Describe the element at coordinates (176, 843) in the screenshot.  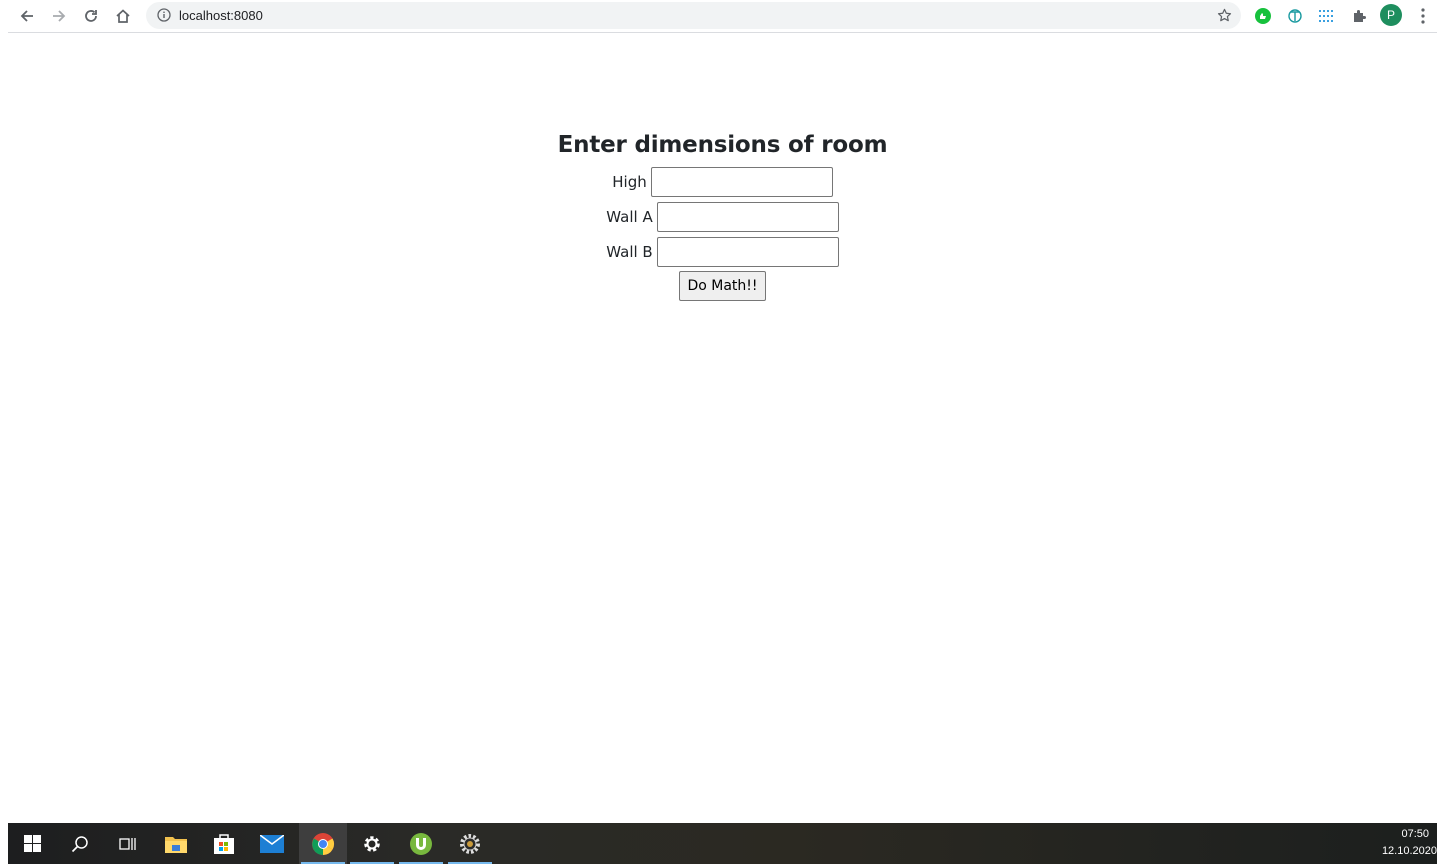
I see `file-explorer-icon` at that location.